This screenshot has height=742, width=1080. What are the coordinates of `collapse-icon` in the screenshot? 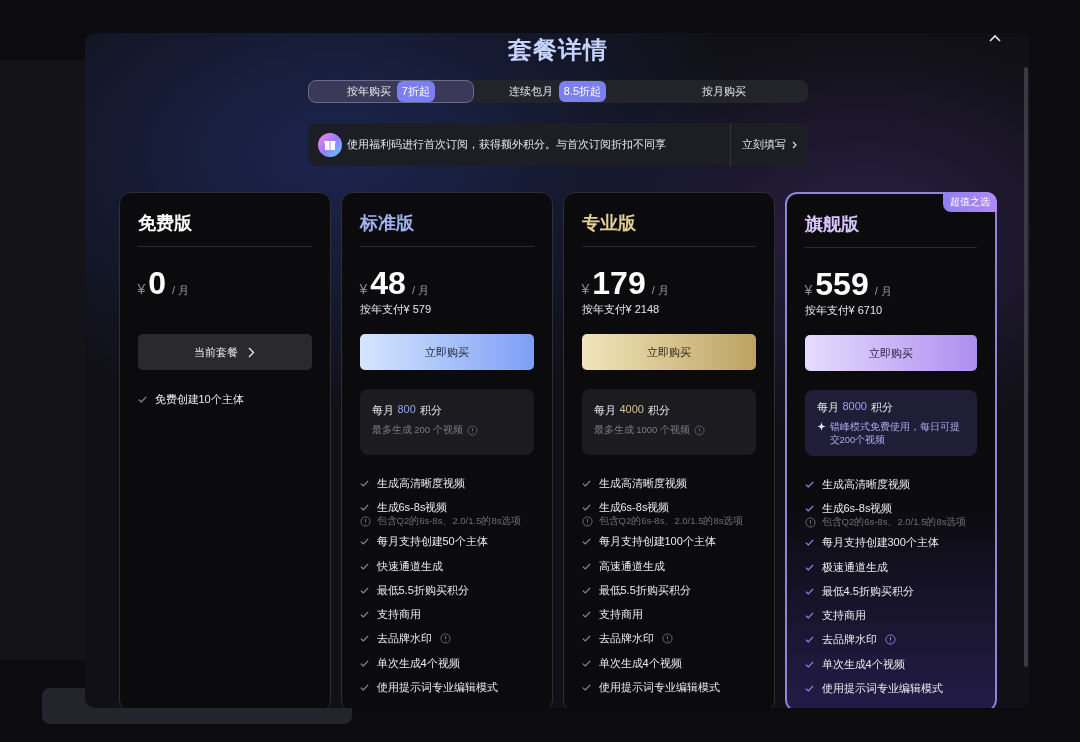 It's located at (995, 38).